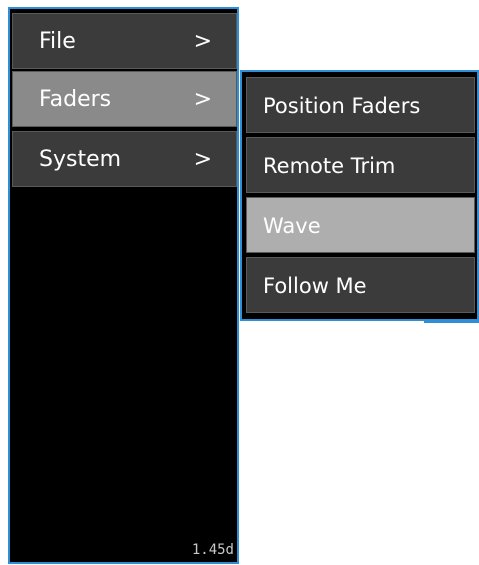 The image size is (479, 565). What do you see at coordinates (451, 322) in the screenshot?
I see `submenu-edge-divider` at bounding box center [451, 322].